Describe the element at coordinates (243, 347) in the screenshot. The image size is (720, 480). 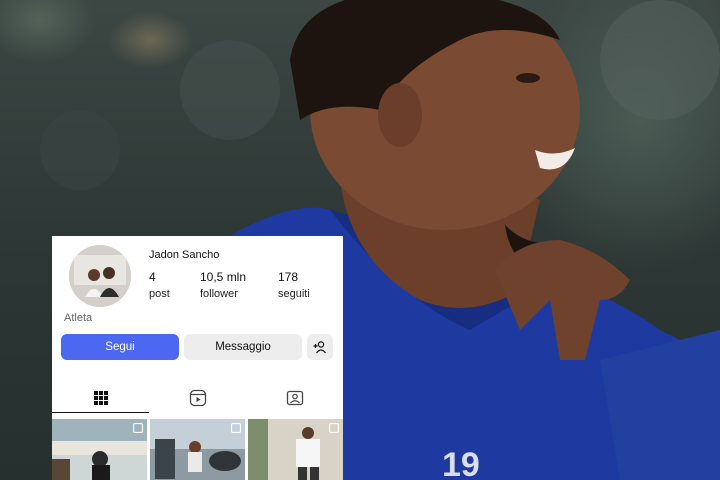
I see `message-button: Messaggio` at that location.